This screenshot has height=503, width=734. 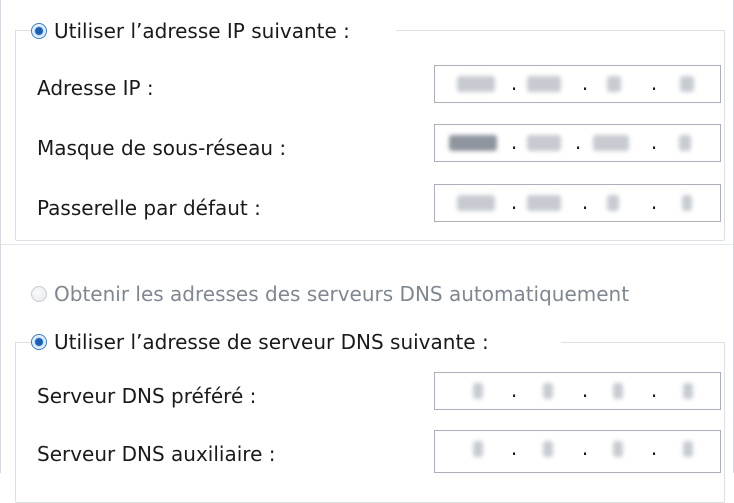 What do you see at coordinates (162, 148) in the screenshot?
I see `subnet-mask-label: Masque de sous-réseau :` at bounding box center [162, 148].